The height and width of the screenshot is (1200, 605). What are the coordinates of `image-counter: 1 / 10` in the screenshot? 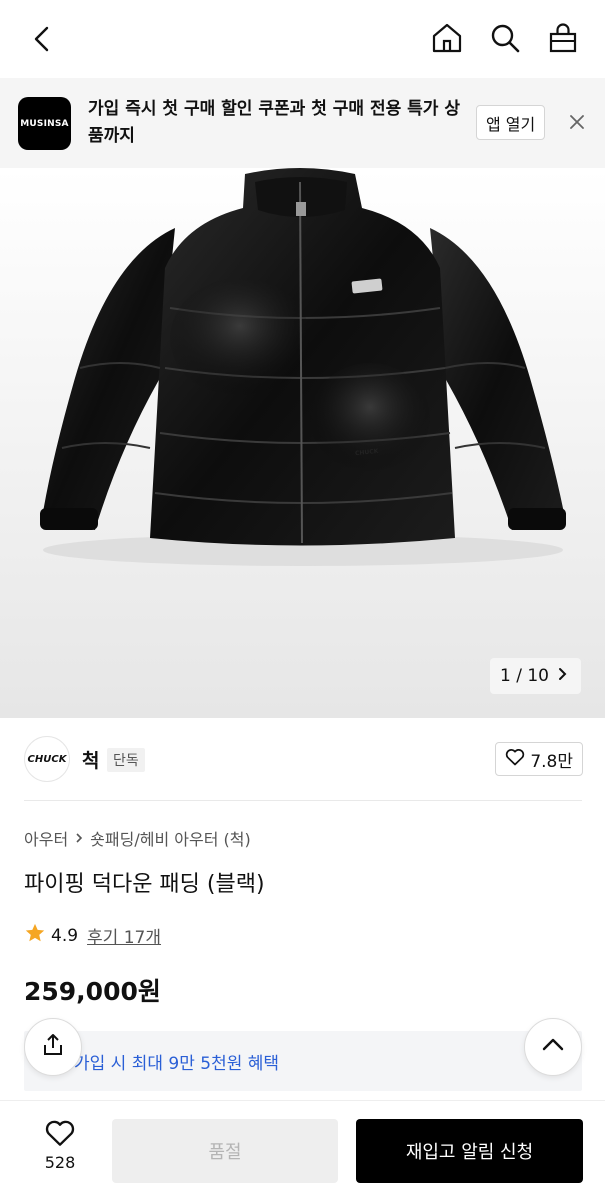 It's located at (535, 676).